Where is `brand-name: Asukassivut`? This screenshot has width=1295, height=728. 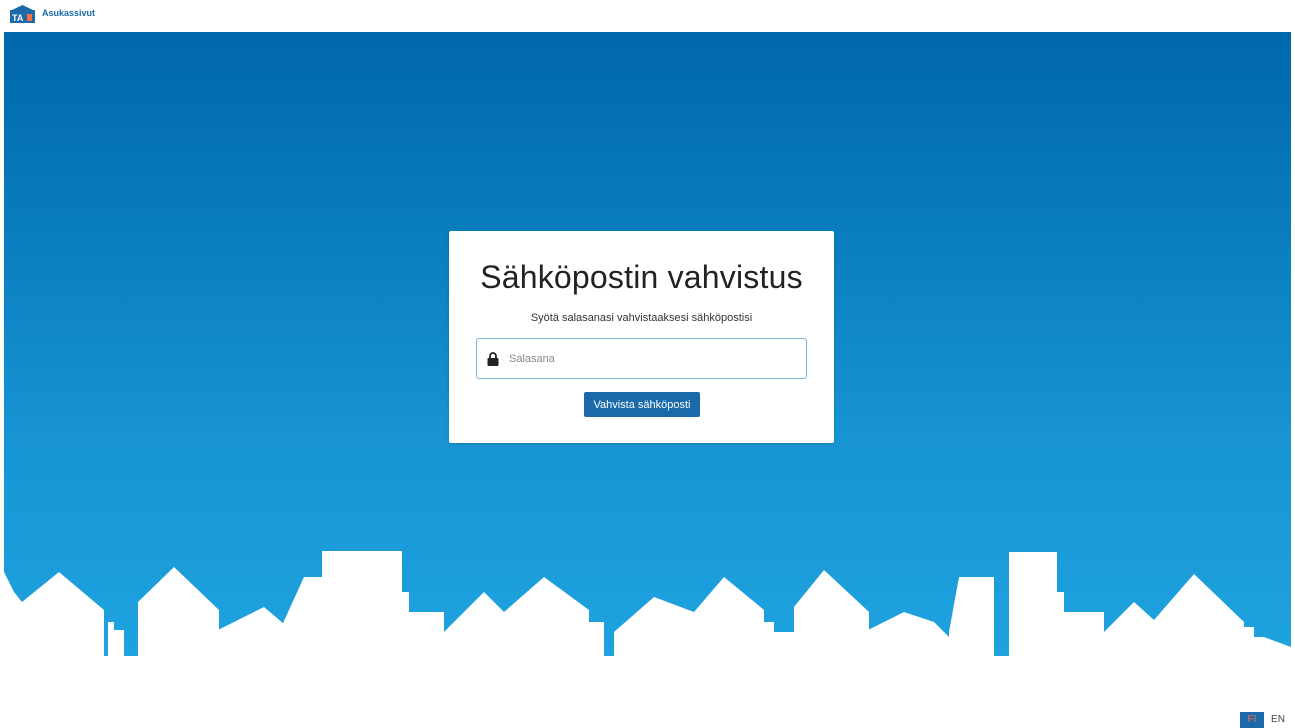
brand-name: Asukassivut is located at coordinates (68, 13).